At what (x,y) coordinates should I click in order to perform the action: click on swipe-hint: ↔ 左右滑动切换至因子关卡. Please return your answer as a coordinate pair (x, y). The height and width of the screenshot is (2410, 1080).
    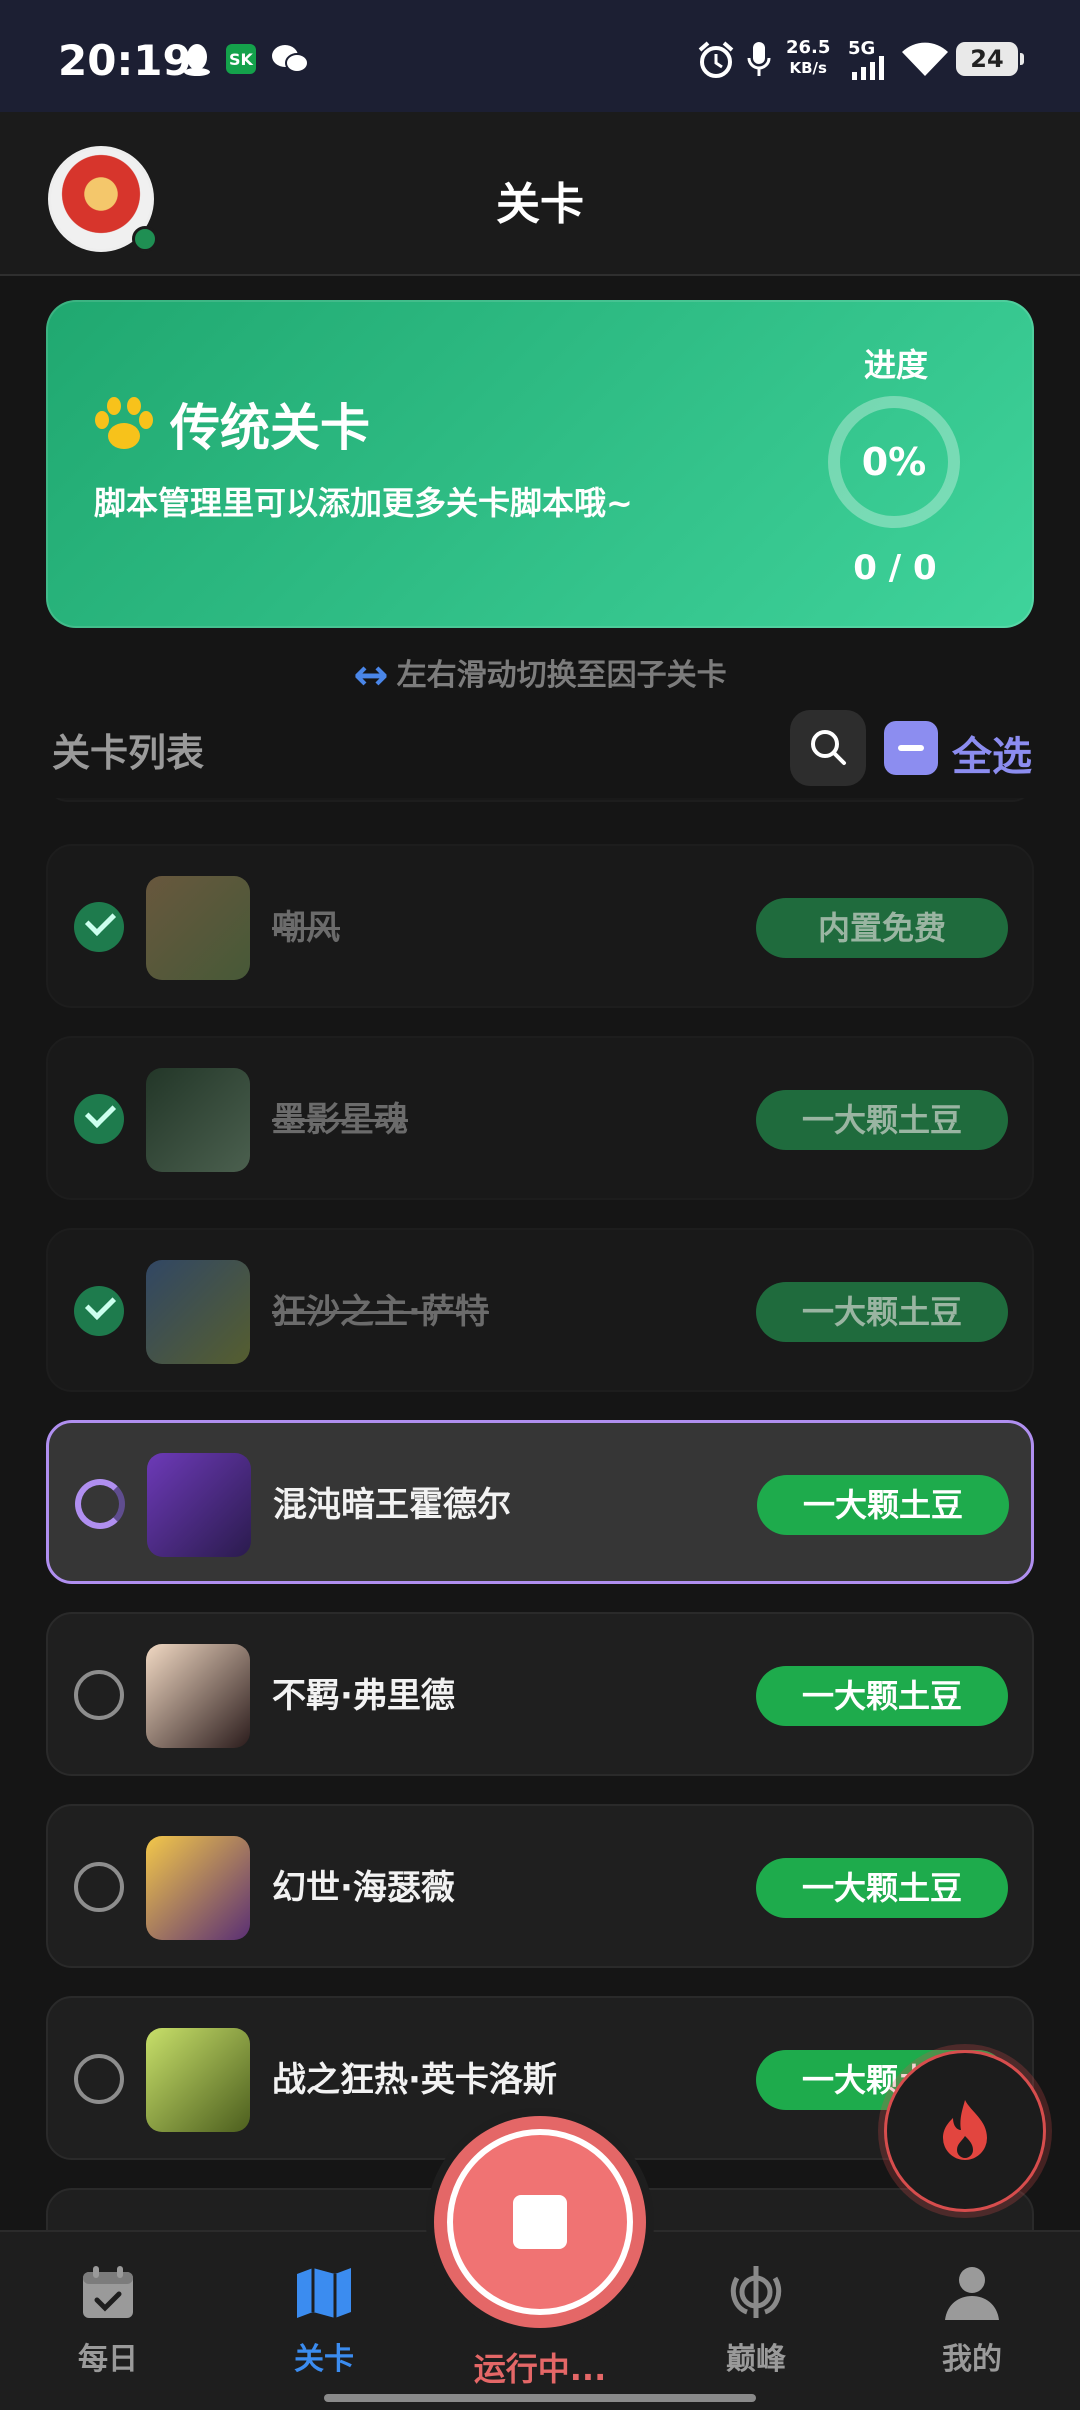
    Looking at the image, I should click on (540, 674).